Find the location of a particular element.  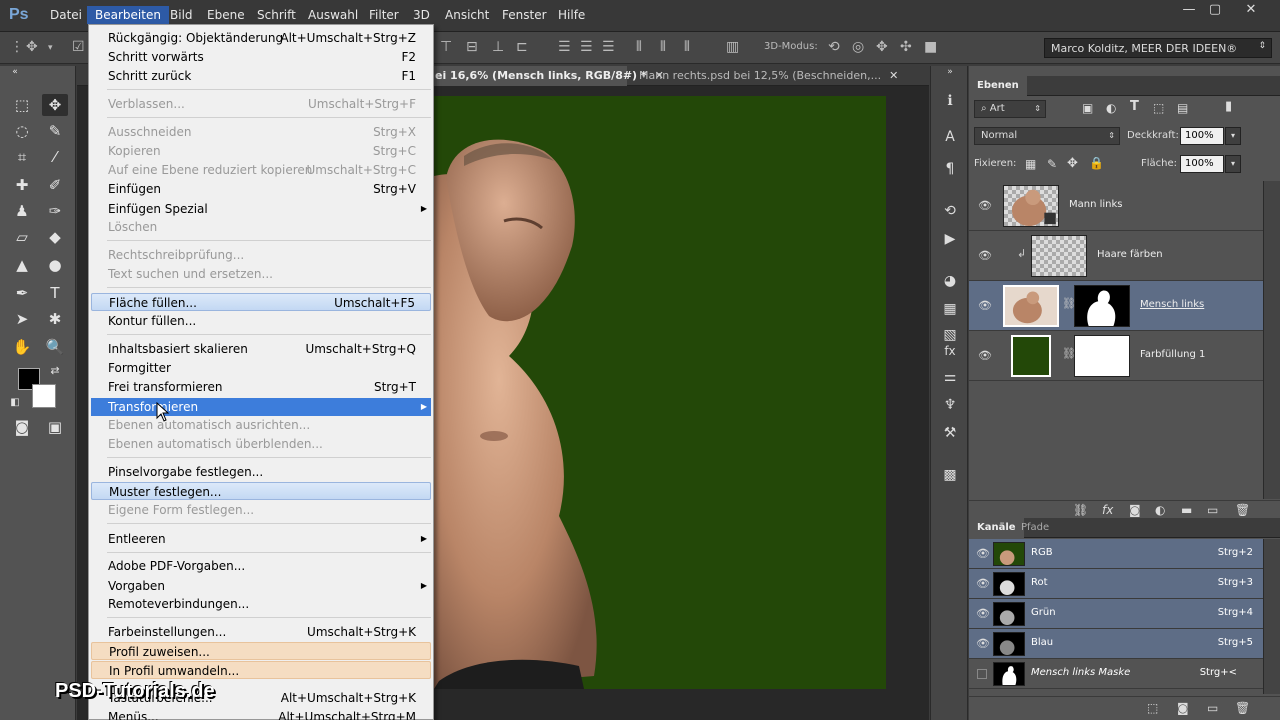

layer-mann-links: 👁 Mann links is located at coordinates (1116, 206).